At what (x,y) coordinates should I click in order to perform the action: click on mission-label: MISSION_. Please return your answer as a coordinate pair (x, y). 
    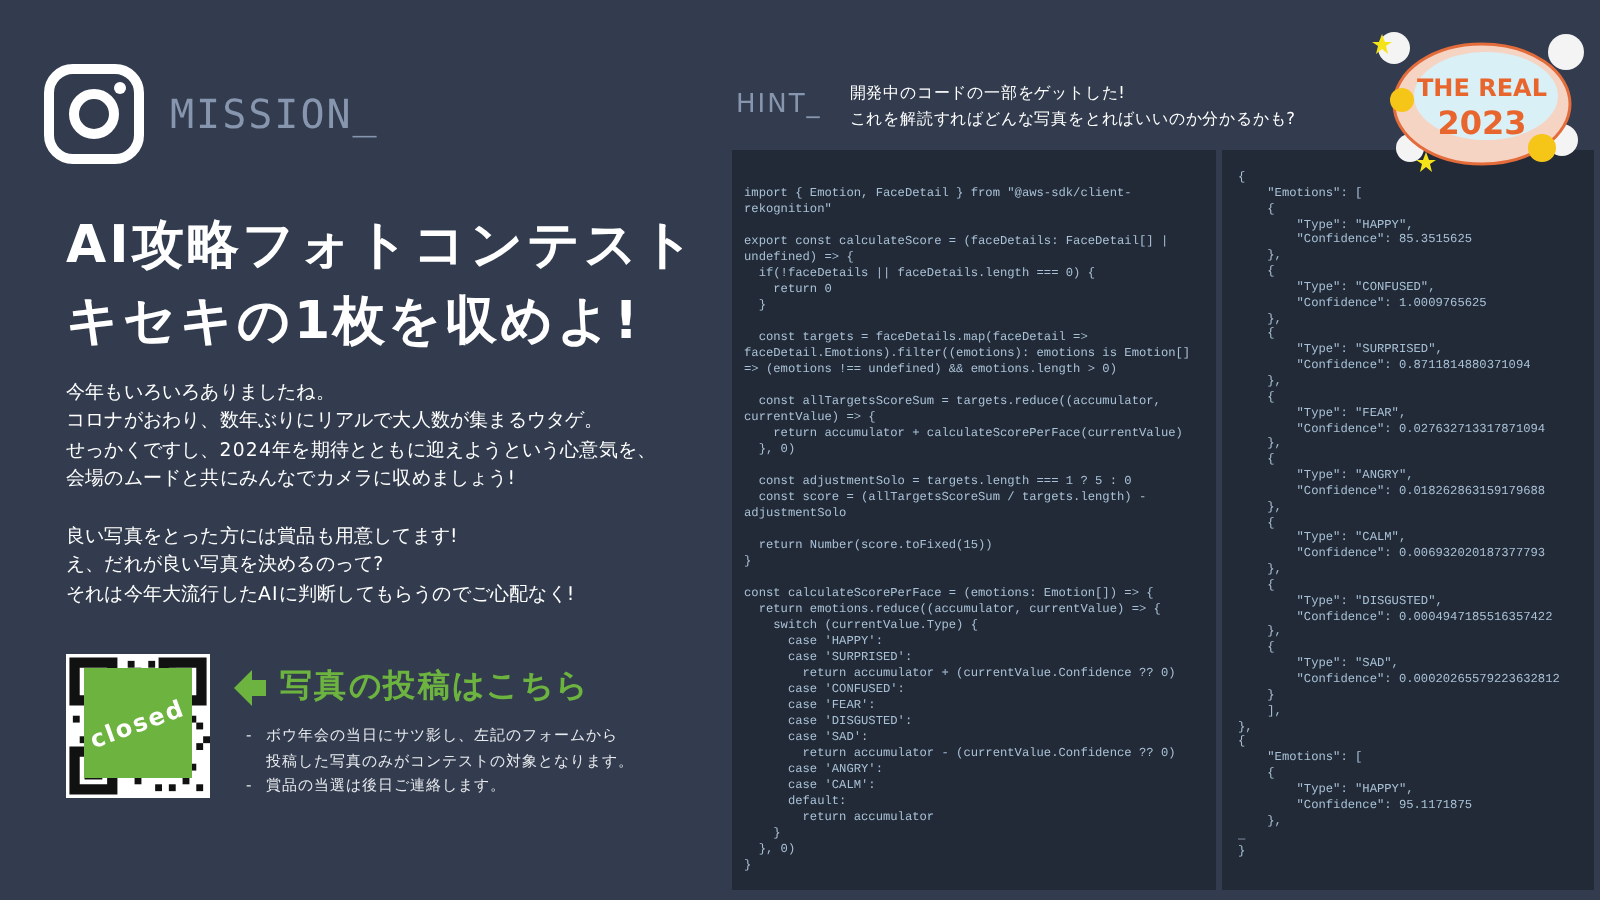
    Looking at the image, I should click on (274, 114).